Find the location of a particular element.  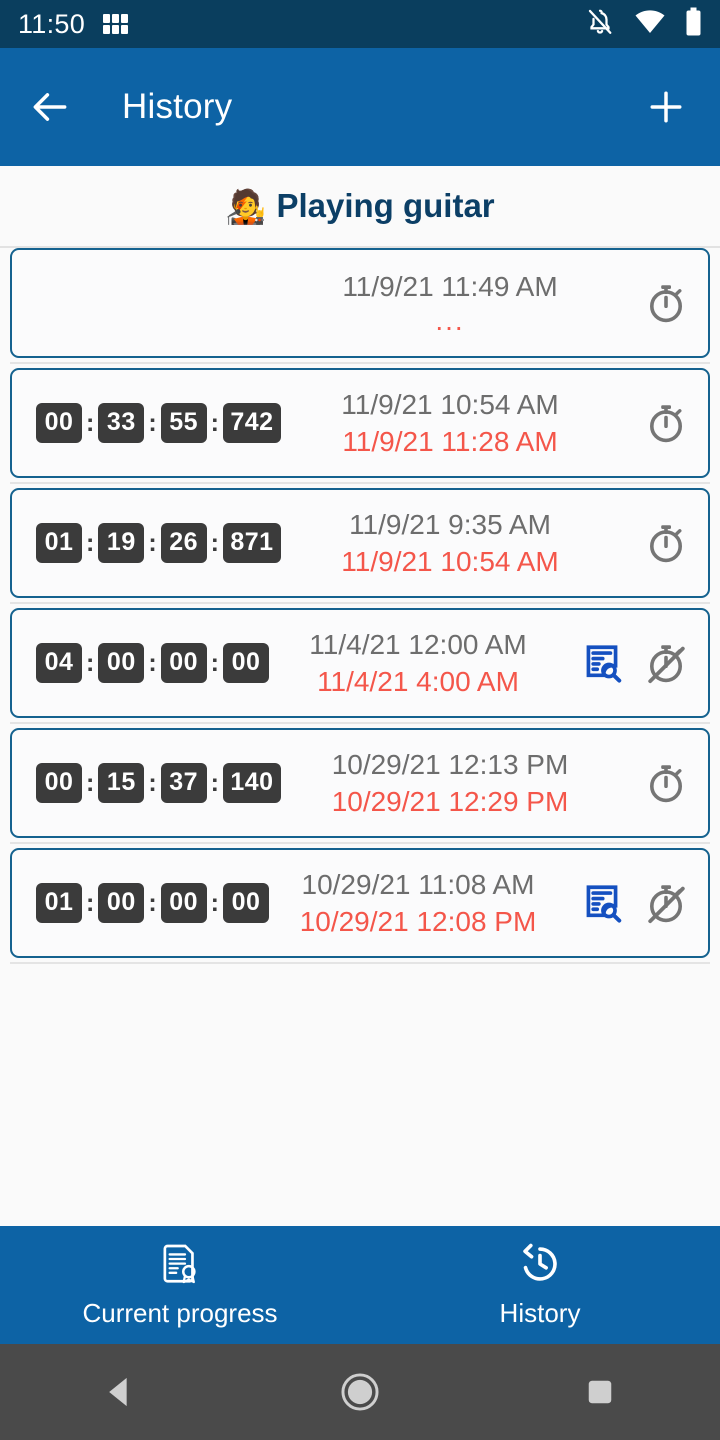

duration-chip: 15 is located at coordinates (121, 783).